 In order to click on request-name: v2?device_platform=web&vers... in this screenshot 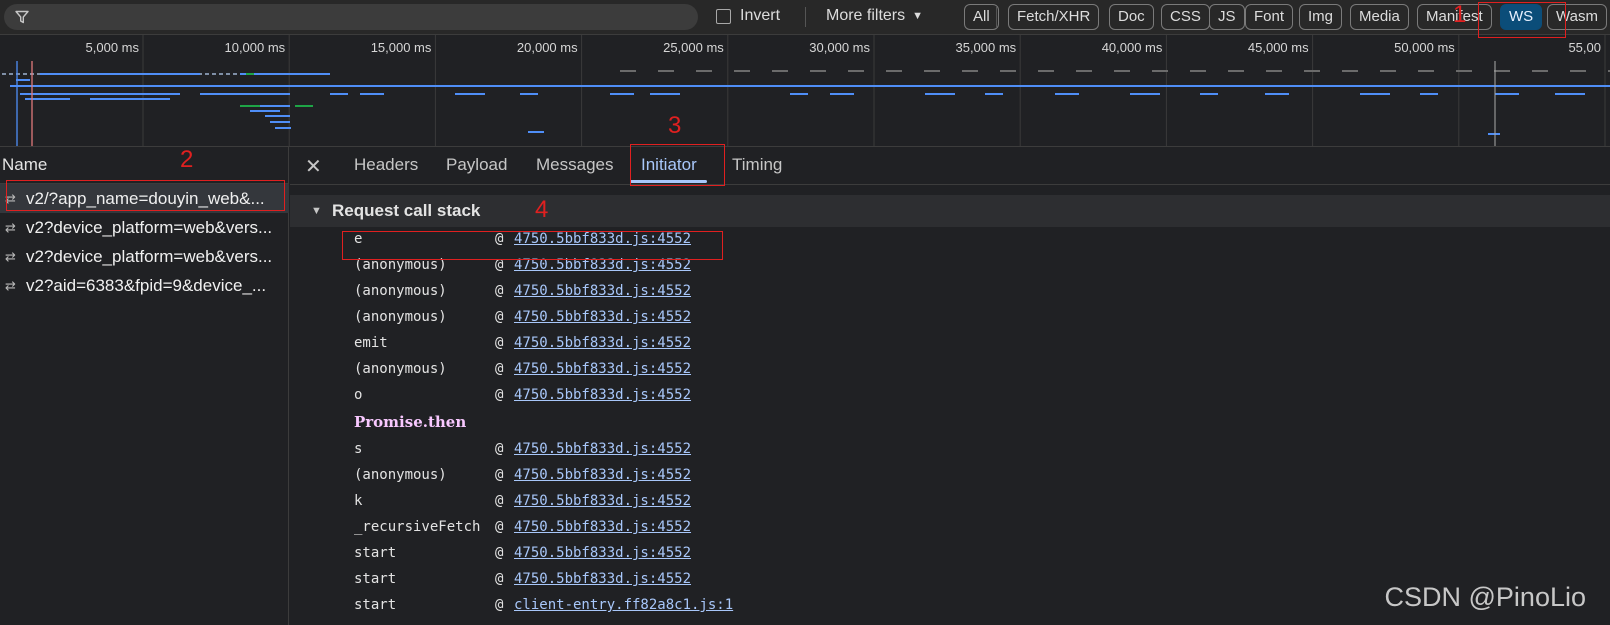, I will do `click(149, 256)`.